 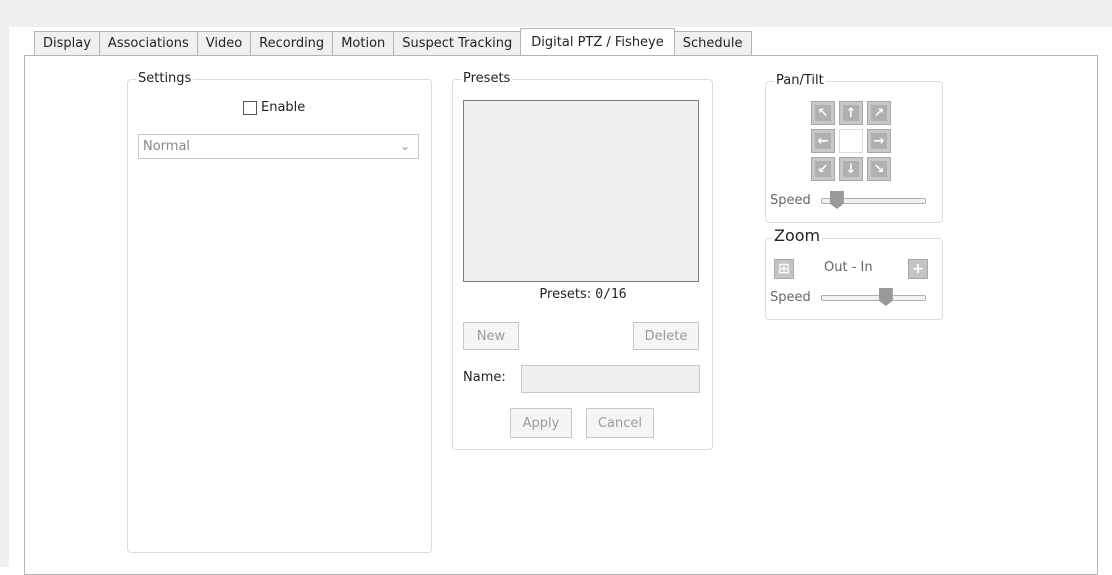 I want to click on arrow-left-icon: ←, so click(x=823, y=141).